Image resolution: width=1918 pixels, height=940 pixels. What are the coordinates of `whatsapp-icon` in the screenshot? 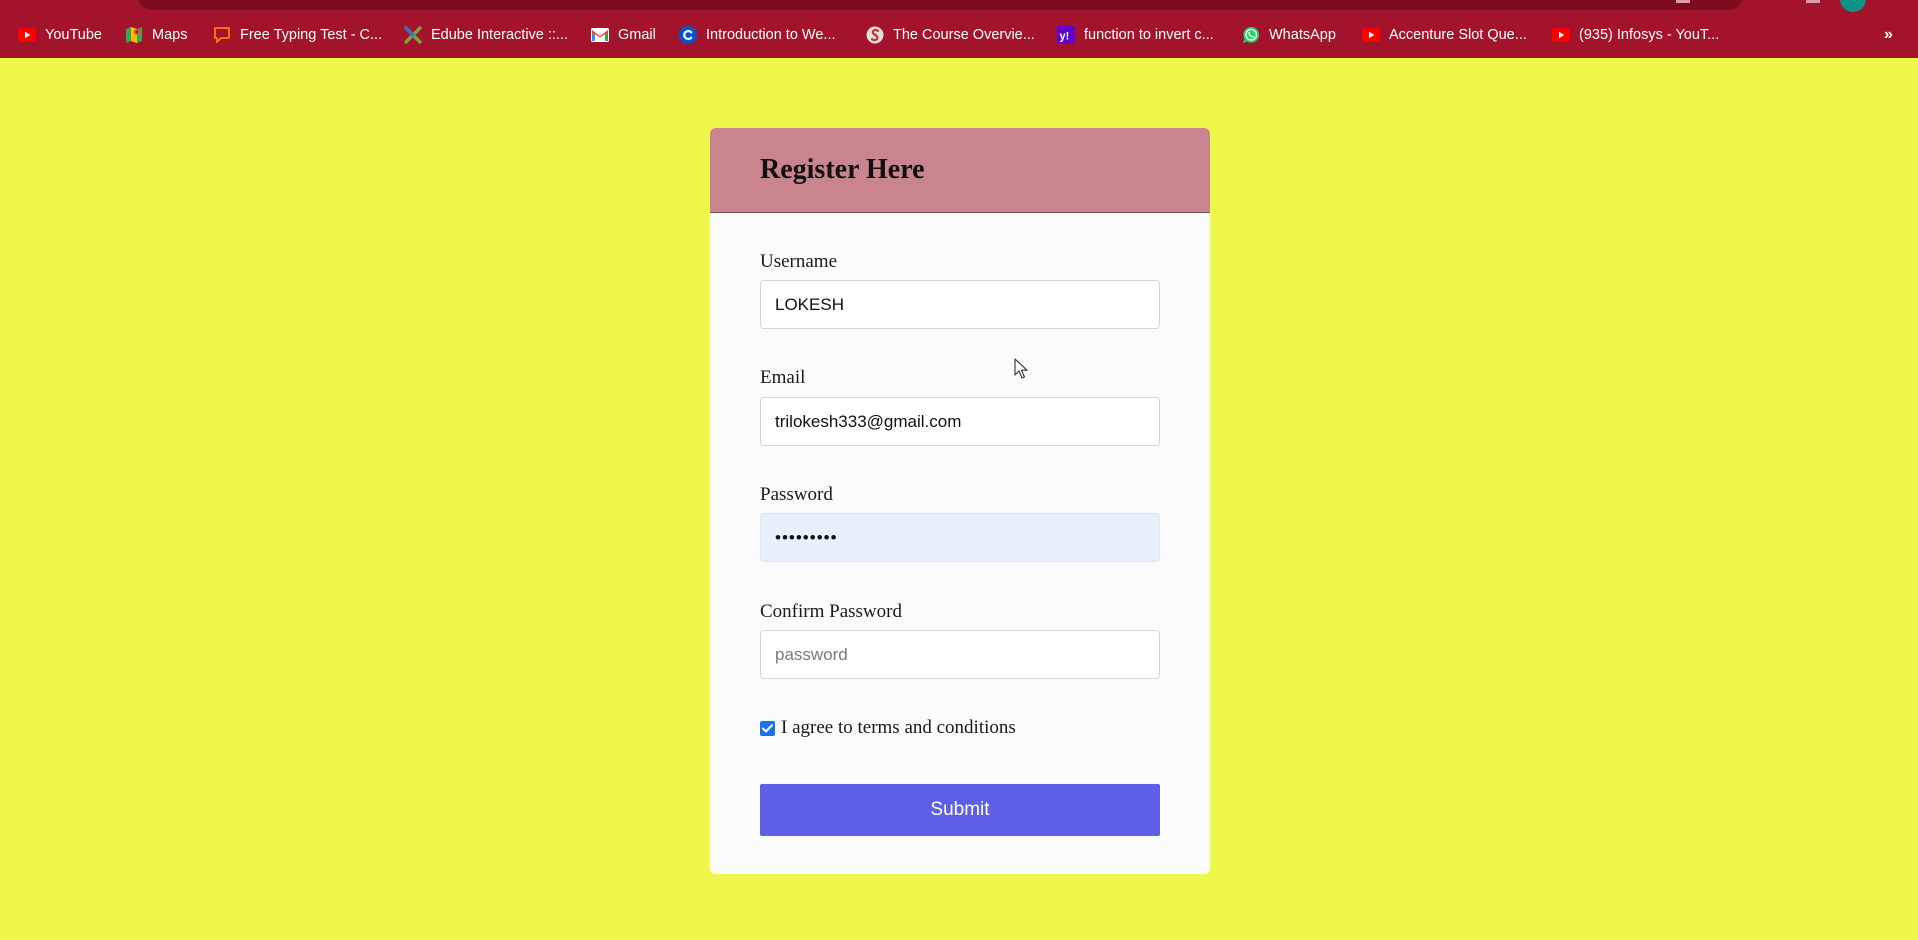 It's located at (1251, 35).